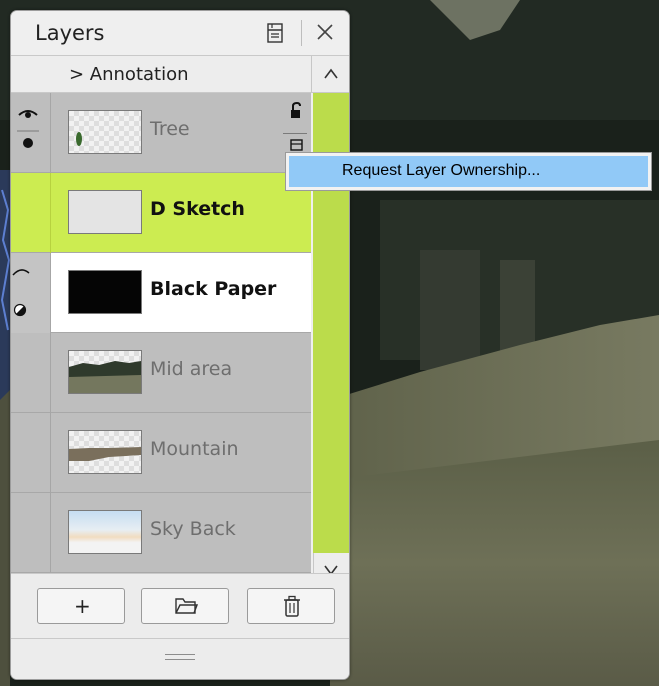  What do you see at coordinates (180, 657) in the screenshot?
I see `resize-grip-icon` at bounding box center [180, 657].